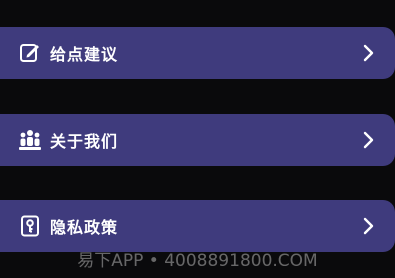 The image size is (395, 278). What do you see at coordinates (197, 261) in the screenshot?
I see `watermark-text: 易下APP • 4008891800.COM` at bounding box center [197, 261].